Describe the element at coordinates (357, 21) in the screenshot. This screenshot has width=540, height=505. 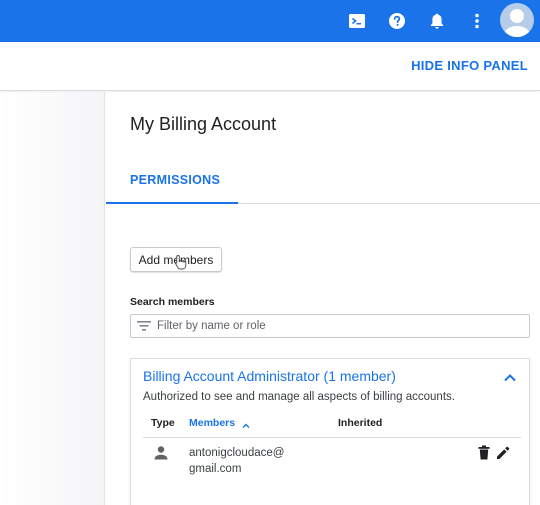
I see `cloud-shell-icon` at that location.